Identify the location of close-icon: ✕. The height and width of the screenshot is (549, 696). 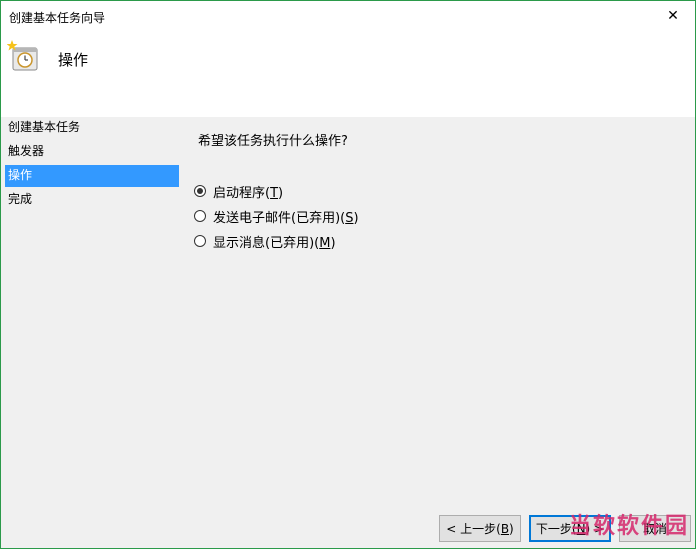
(673, 16).